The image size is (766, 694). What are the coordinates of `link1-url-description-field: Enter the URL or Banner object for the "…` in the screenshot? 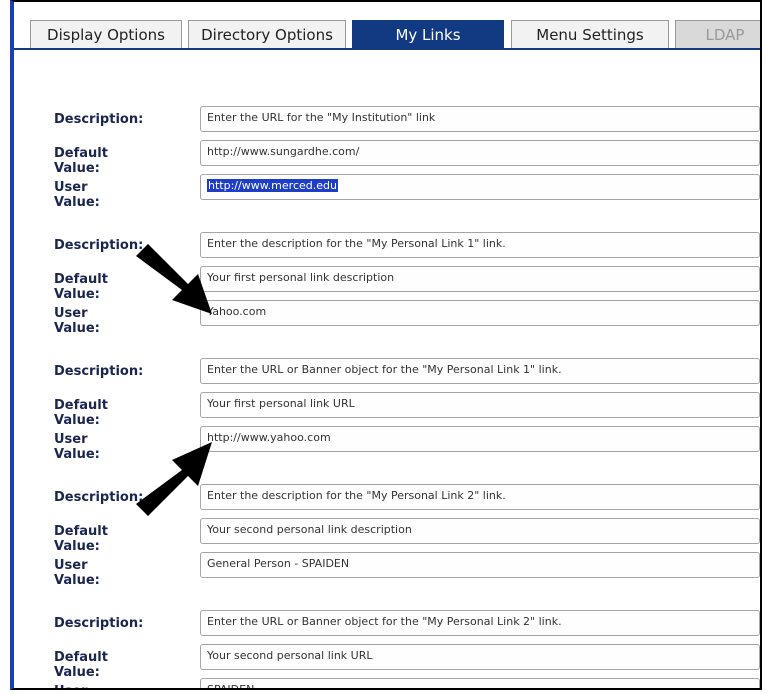 It's located at (480, 371).